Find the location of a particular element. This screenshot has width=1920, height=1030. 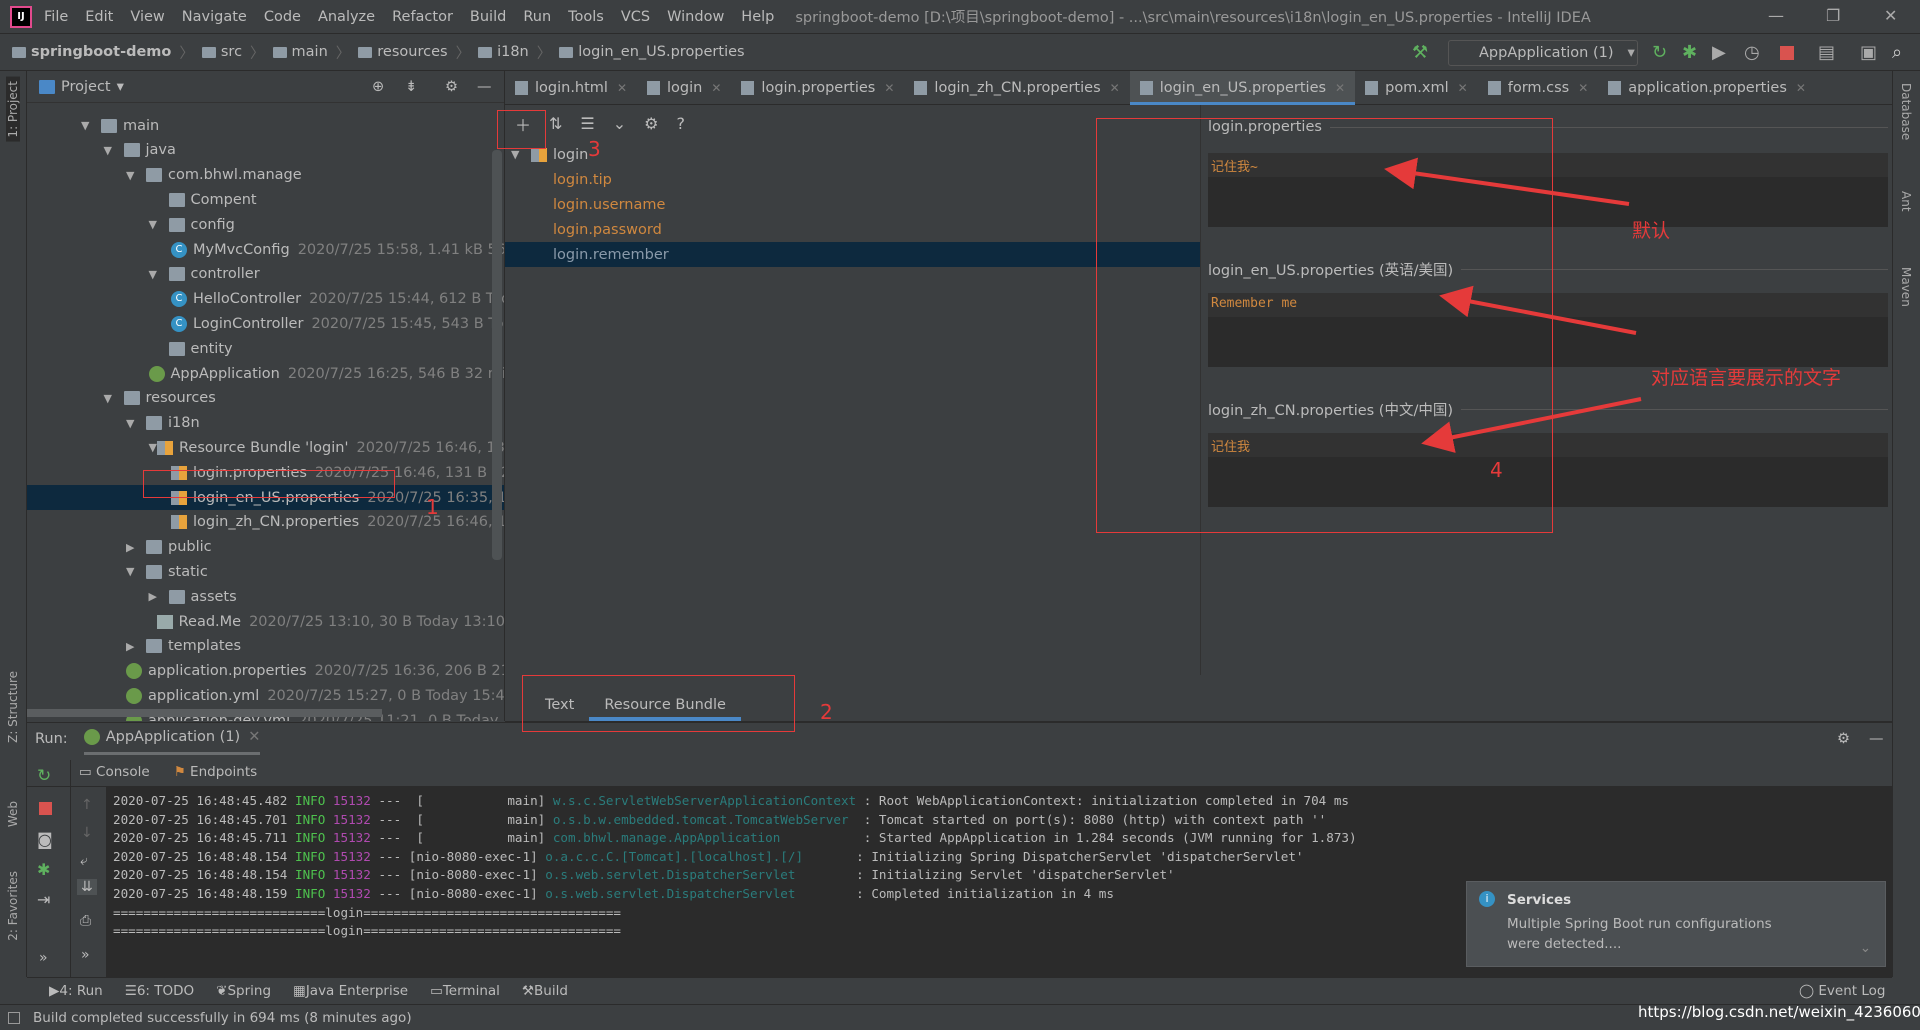

arrow-en is located at coordinates (1538, 310).